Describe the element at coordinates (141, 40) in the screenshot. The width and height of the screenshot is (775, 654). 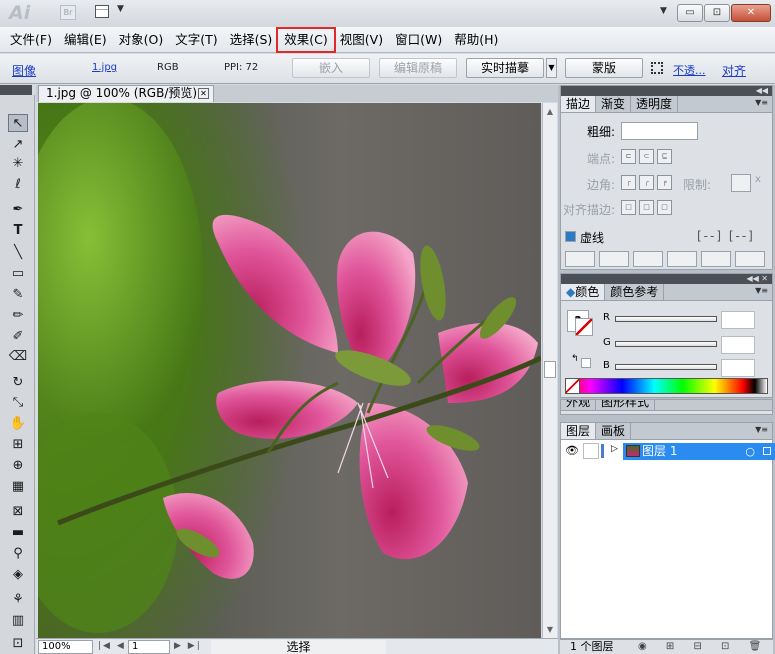
I see `menu-object: 对象(O)` at that location.